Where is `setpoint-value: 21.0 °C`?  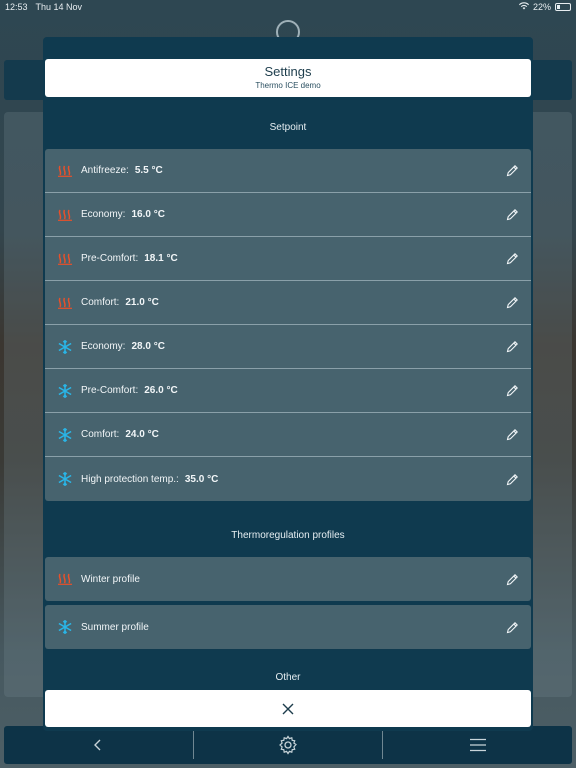 setpoint-value: 21.0 °C is located at coordinates (142, 302).